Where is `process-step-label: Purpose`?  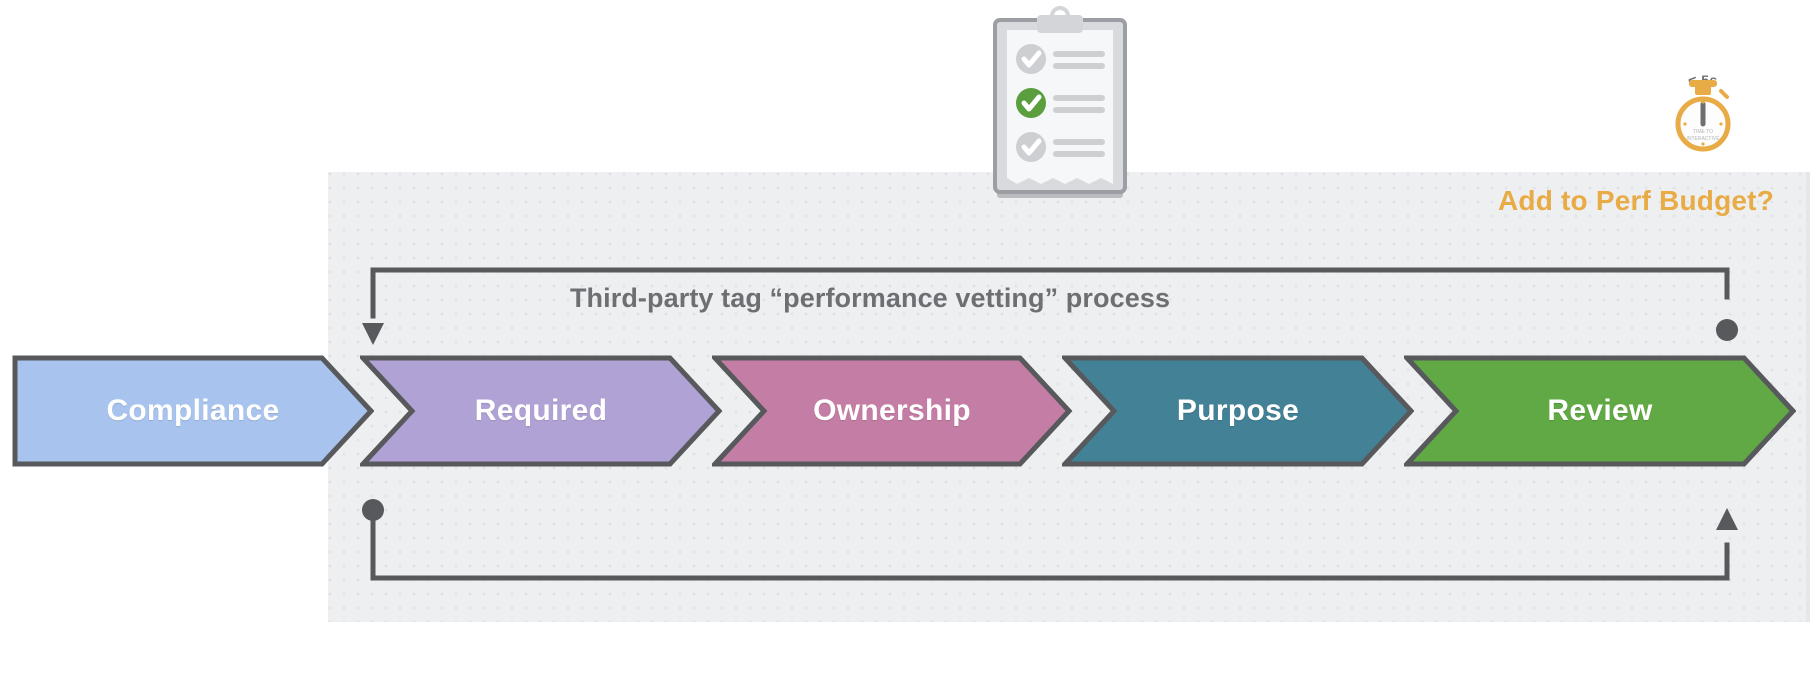 process-step-label: Purpose is located at coordinates (1238, 410).